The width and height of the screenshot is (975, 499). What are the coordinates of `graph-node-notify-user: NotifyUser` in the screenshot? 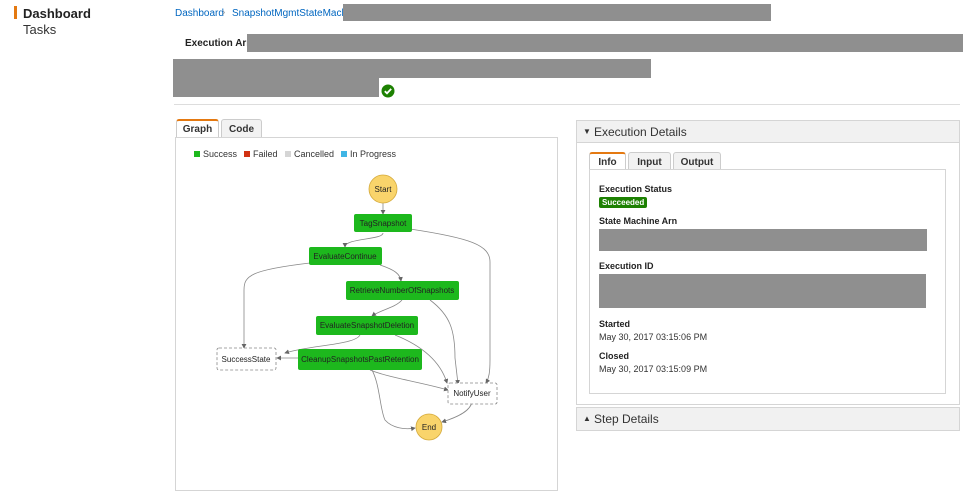 It's located at (472, 393).